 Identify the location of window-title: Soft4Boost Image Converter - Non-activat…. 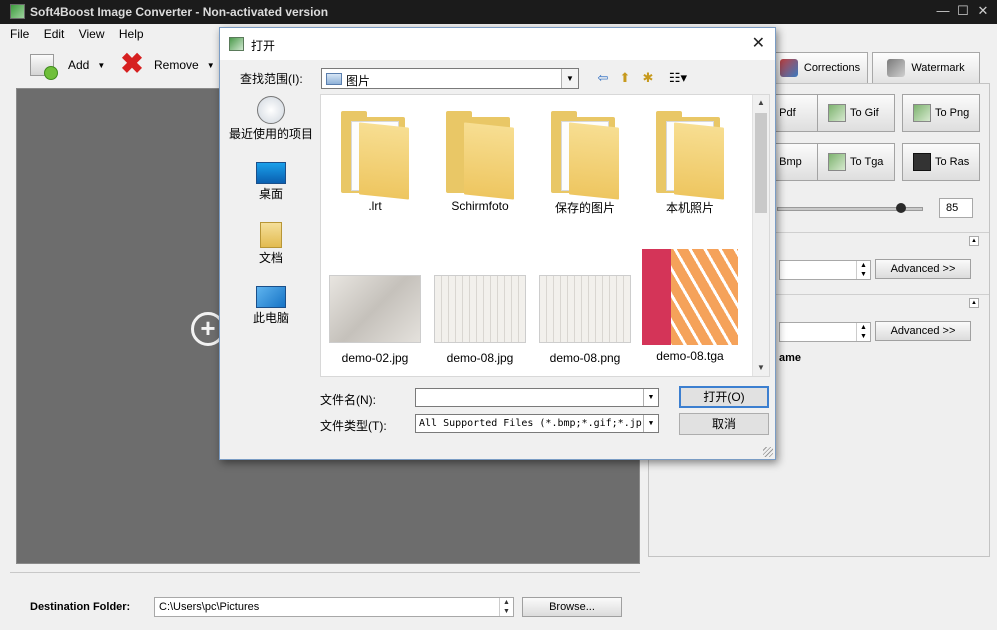
(179, 12).